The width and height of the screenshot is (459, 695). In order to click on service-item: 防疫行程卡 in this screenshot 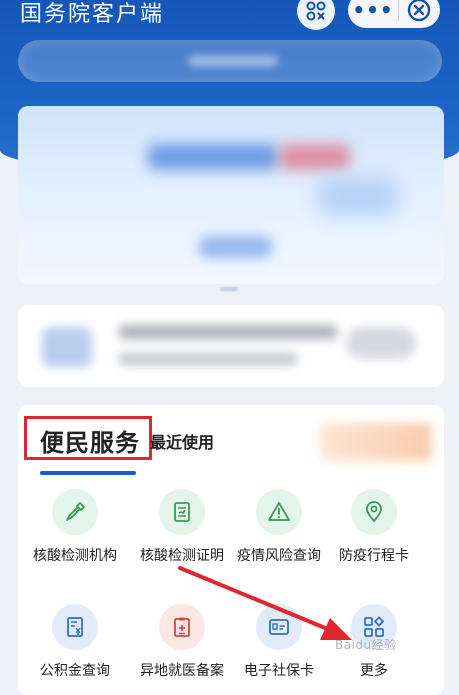, I will do `click(374, 527)`.